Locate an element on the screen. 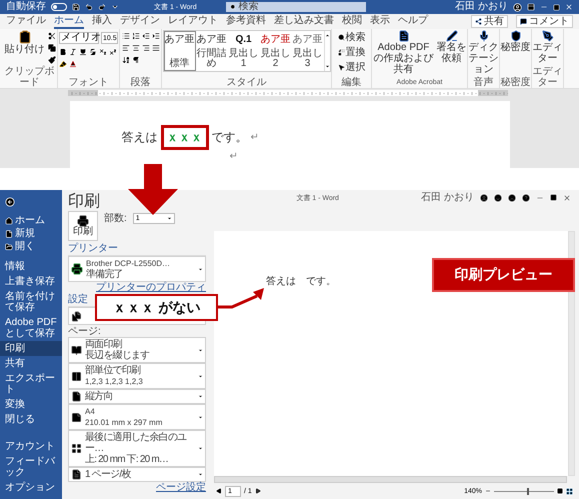  search-icon is located at coordinates (233, 7).